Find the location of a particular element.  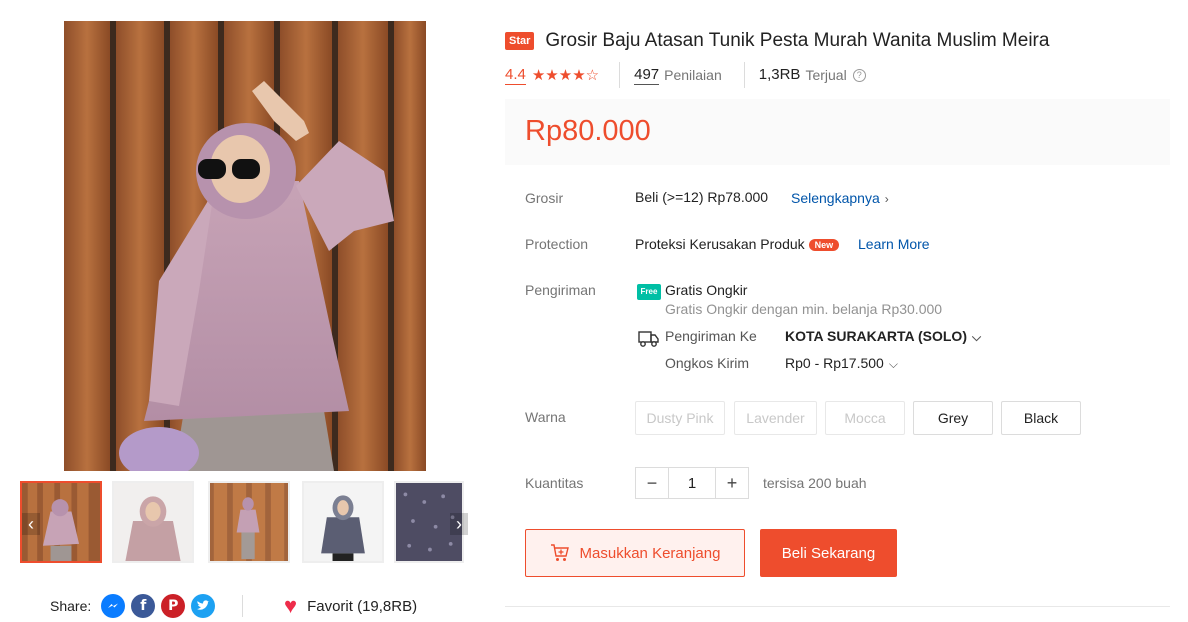

sold-count: 1,3RB is located at coordinates (779, 74).